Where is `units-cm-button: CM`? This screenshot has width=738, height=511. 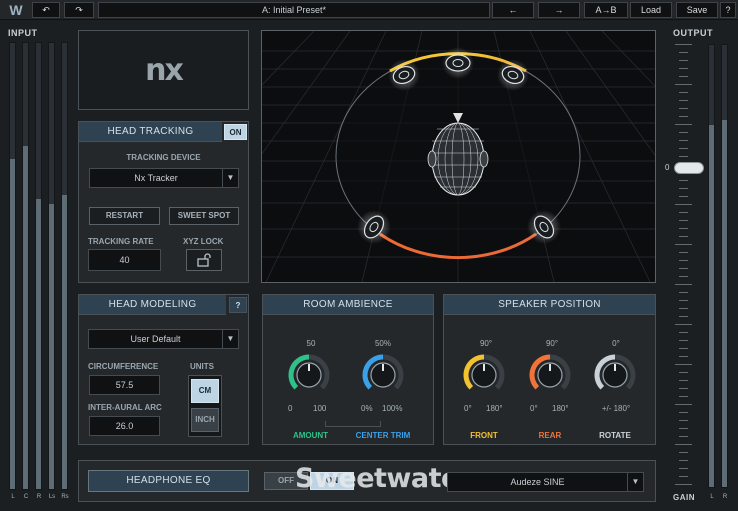 units-cm-button: CM is located at coordinates (205, 391).